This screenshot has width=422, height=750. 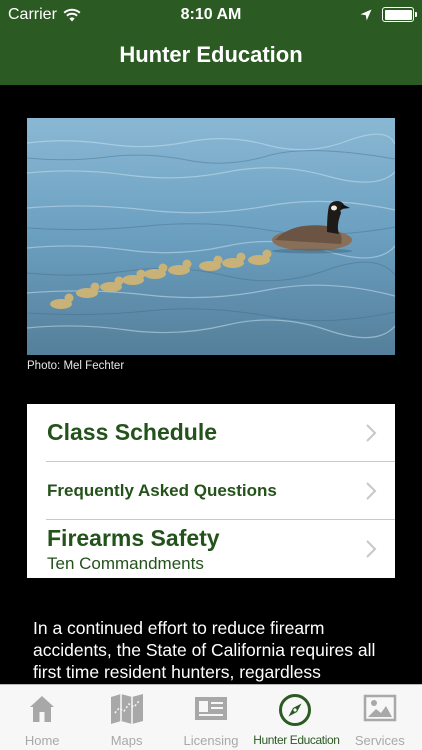 I want to click on tab-hunter-education: Hunter Education, so click(x=296, y=717).